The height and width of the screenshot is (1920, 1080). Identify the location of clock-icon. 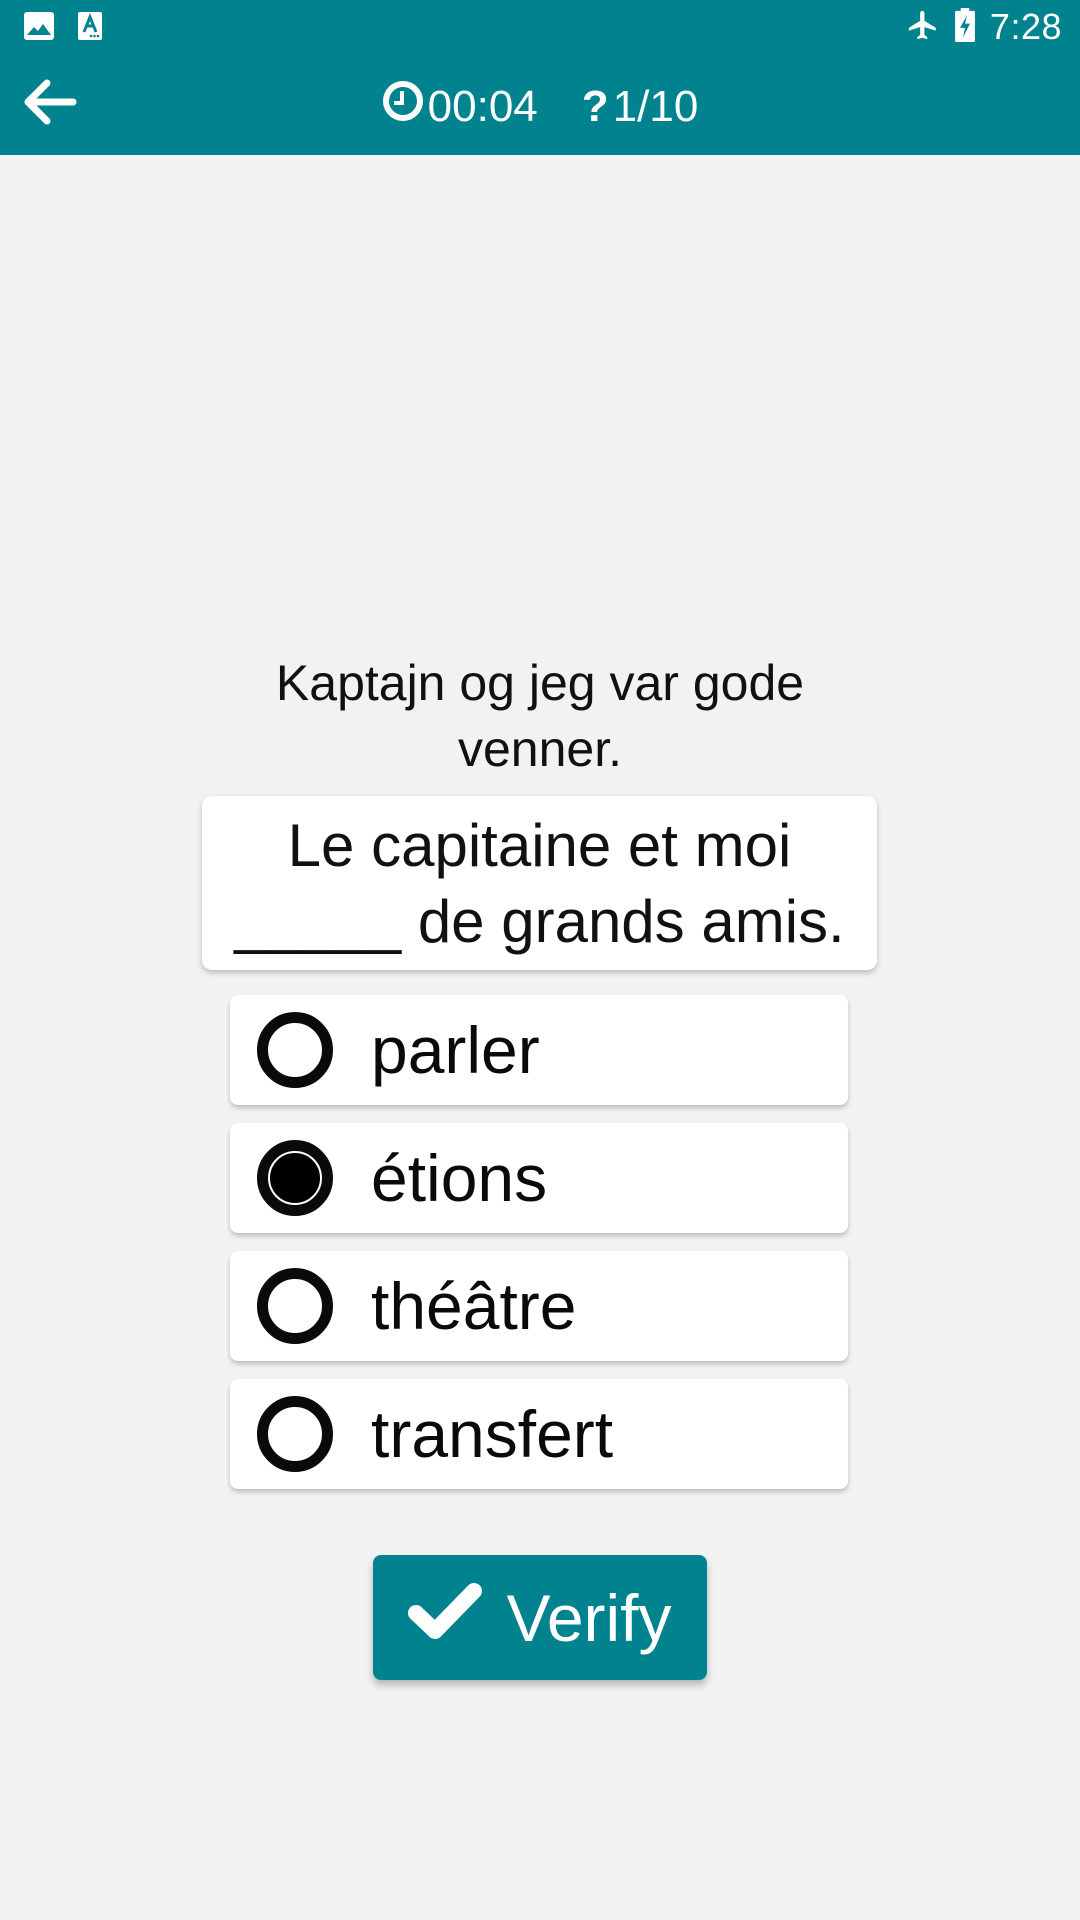
(403, 106).